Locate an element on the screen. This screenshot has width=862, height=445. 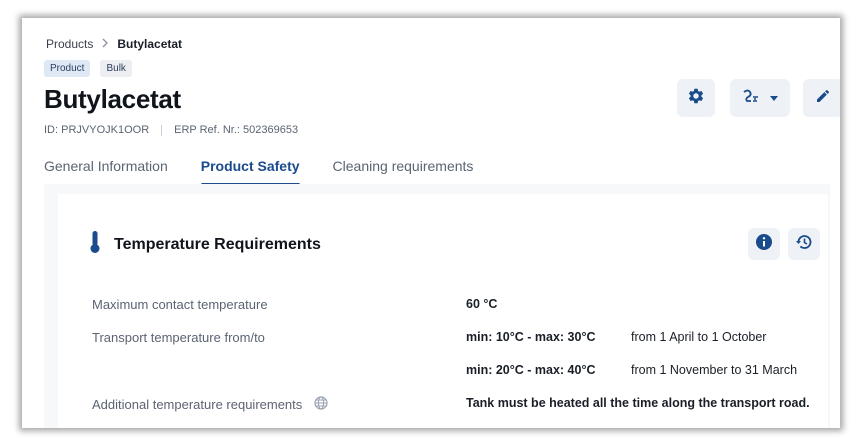
transport-period-1: from 1 April to 1 October is located at coordinates (699, 337).